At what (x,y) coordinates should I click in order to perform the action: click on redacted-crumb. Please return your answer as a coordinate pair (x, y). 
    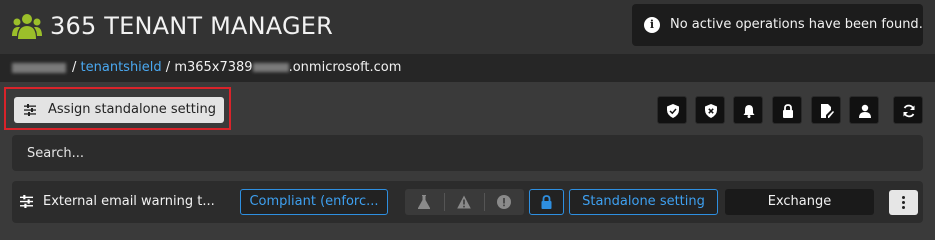
    Looking at the image, I should click on (39, 68).